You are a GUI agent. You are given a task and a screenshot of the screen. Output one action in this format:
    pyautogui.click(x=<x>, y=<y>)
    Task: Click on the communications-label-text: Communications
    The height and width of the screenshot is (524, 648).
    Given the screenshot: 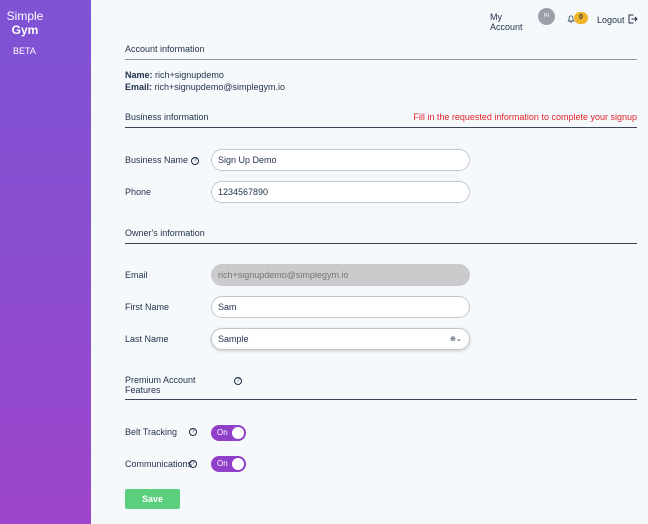 What is the action you would take?
    pyautogui.click(x=159, y=464)
    